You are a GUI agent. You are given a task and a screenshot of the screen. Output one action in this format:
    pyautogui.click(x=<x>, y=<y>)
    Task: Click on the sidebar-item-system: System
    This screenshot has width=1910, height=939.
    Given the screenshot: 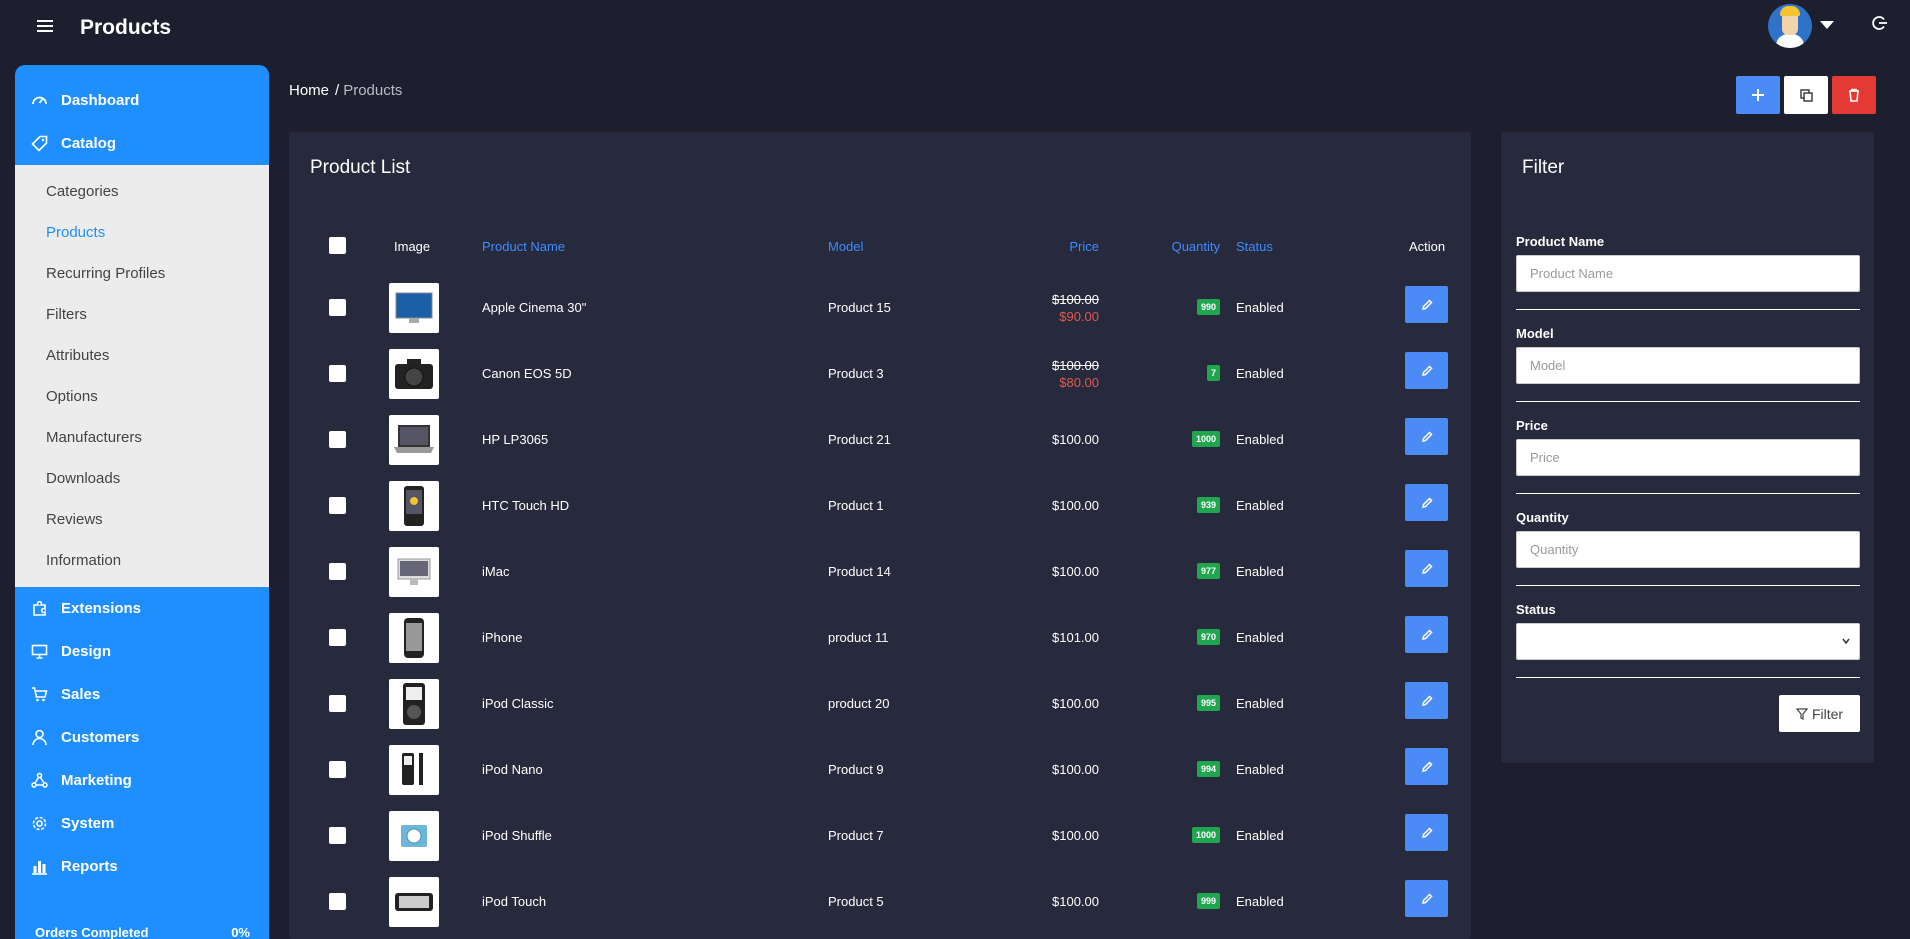 What is the action you would take?
    pyautogui.click(x=142, y=823)
    